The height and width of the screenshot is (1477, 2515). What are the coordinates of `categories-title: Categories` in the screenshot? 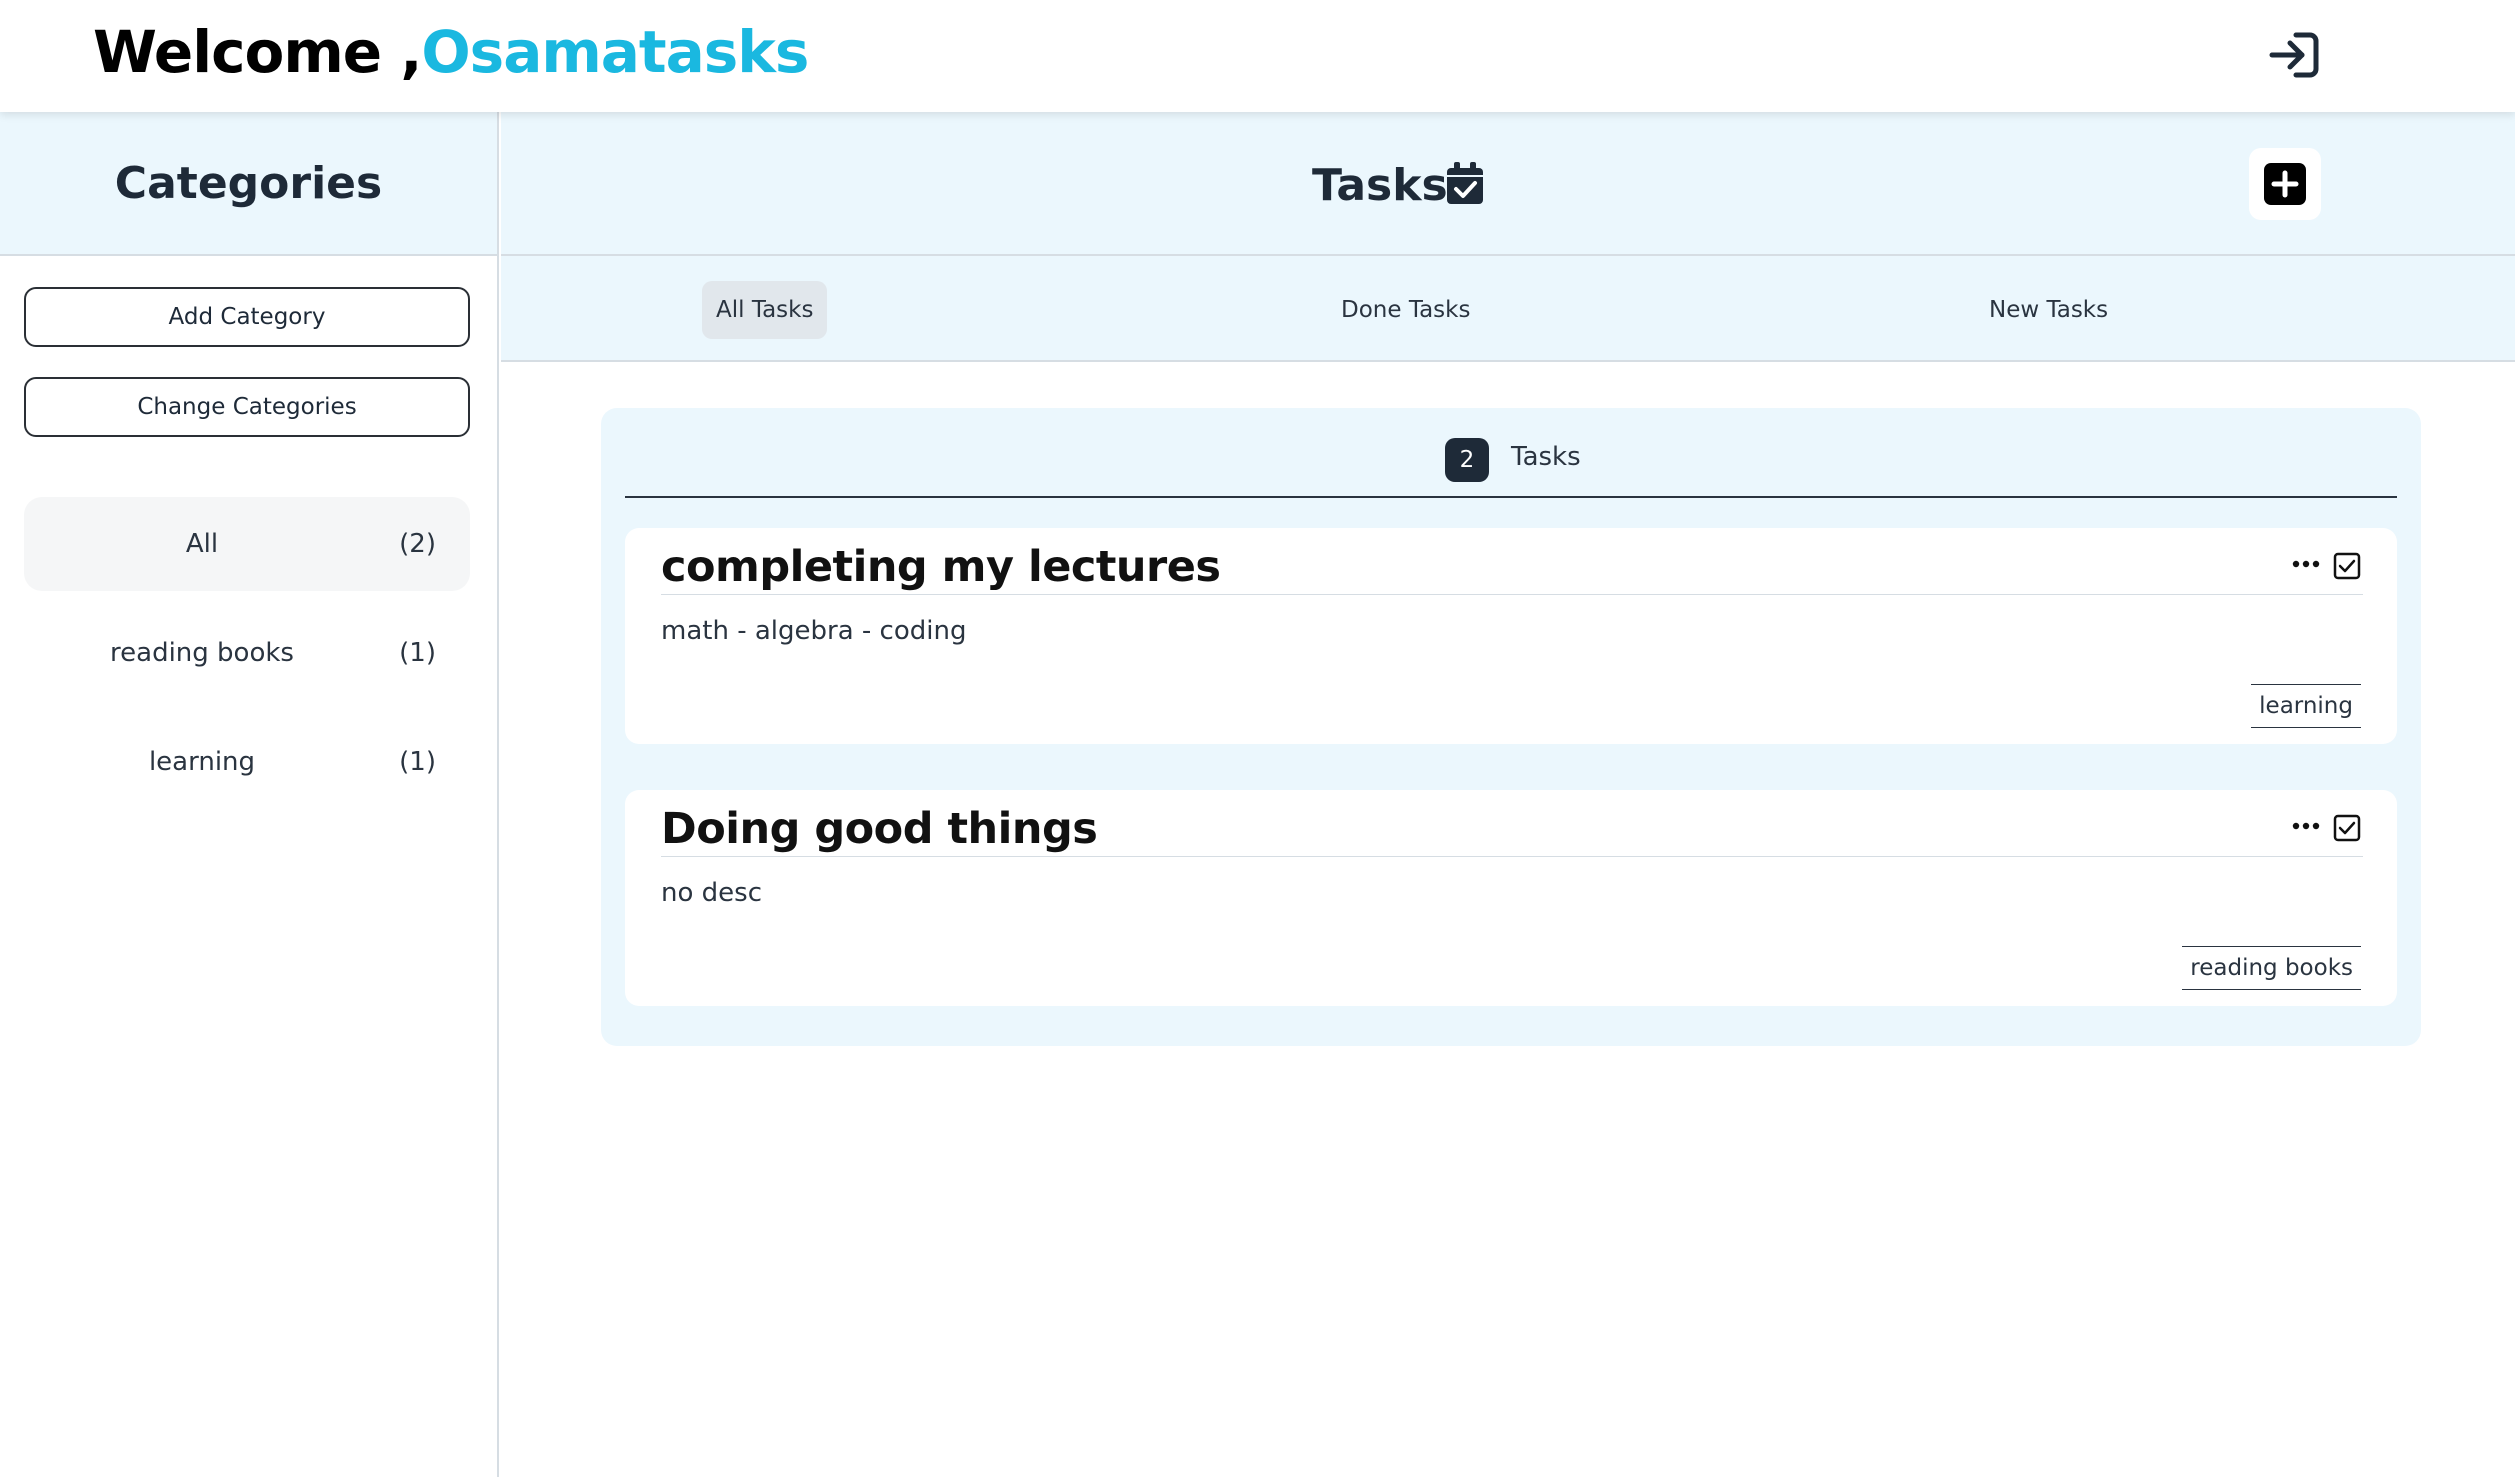 It's located at (248, 183).